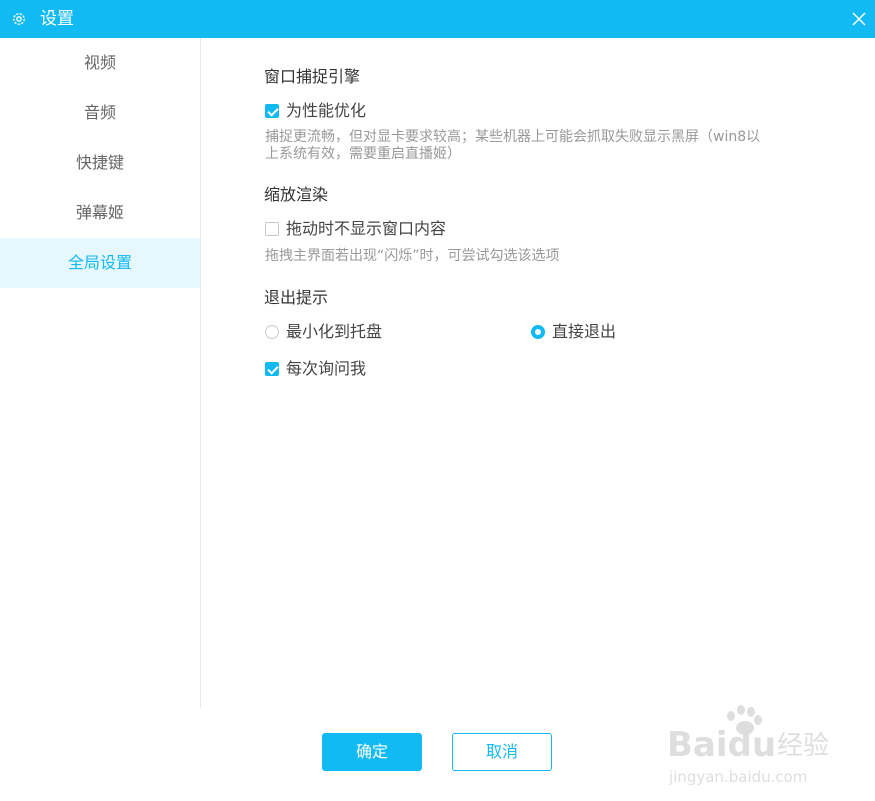  I want to click on minimize-to-tray-radio, so click(272, 332).